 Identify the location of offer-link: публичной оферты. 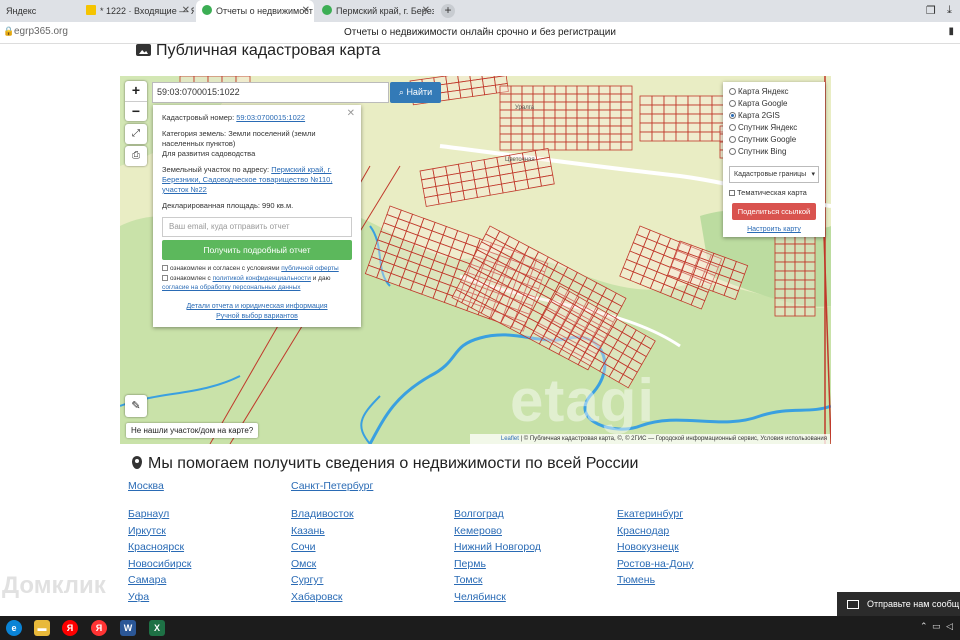
(309, 268).